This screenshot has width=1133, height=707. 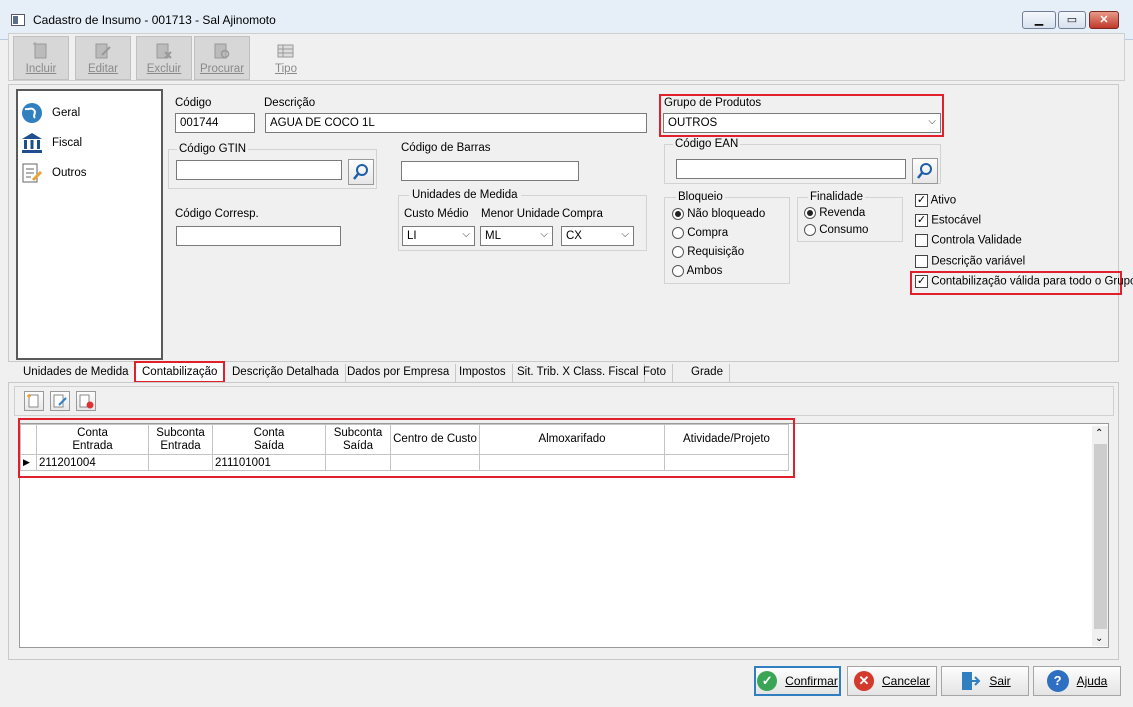 I want to click on bloqueio-option: Não bloqueado, so click(x=718, y=214).